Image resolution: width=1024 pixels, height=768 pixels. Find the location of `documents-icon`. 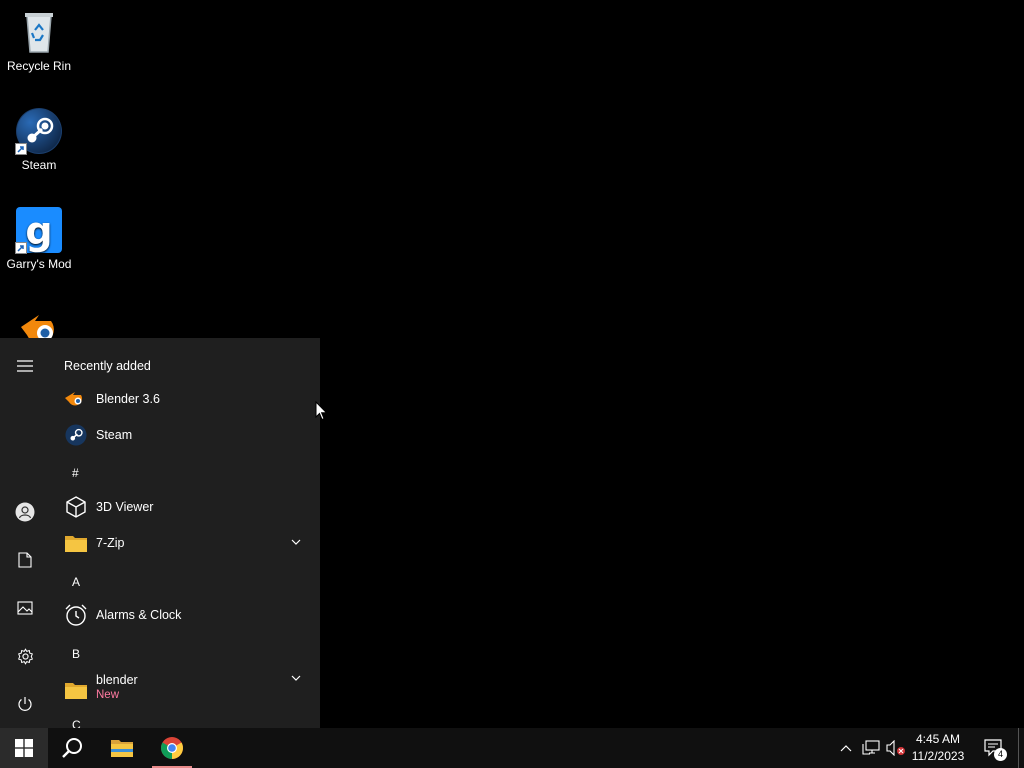

documents-icon is located at coordinates (25, 560).